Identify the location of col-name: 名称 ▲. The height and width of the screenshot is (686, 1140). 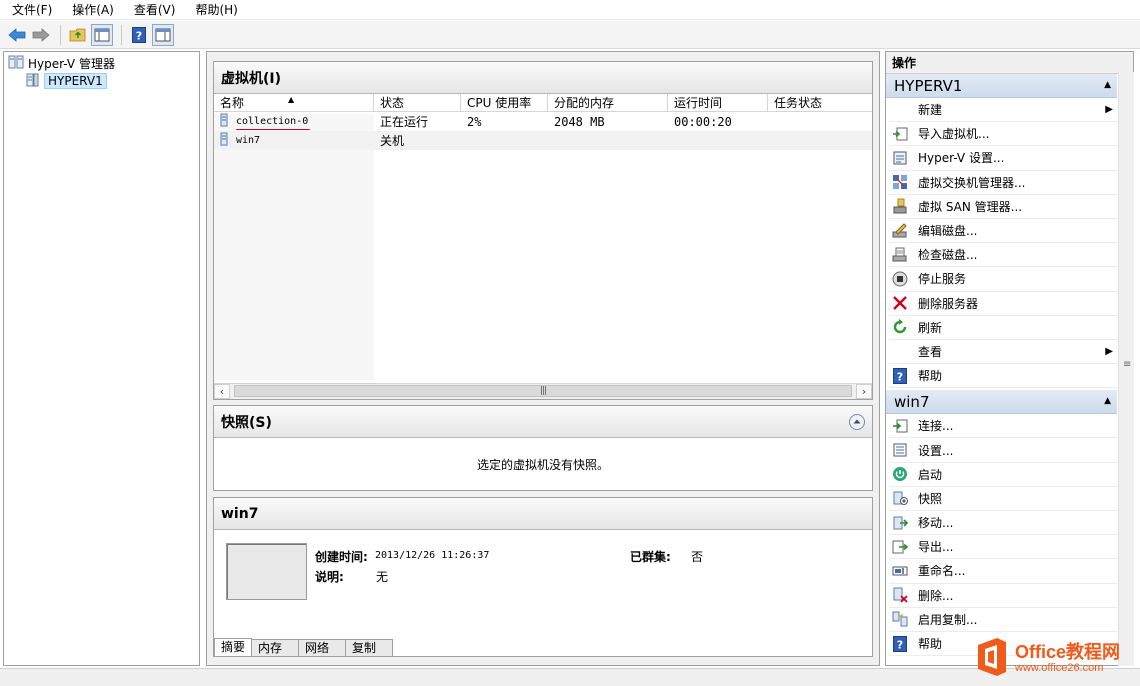
(294, 102).